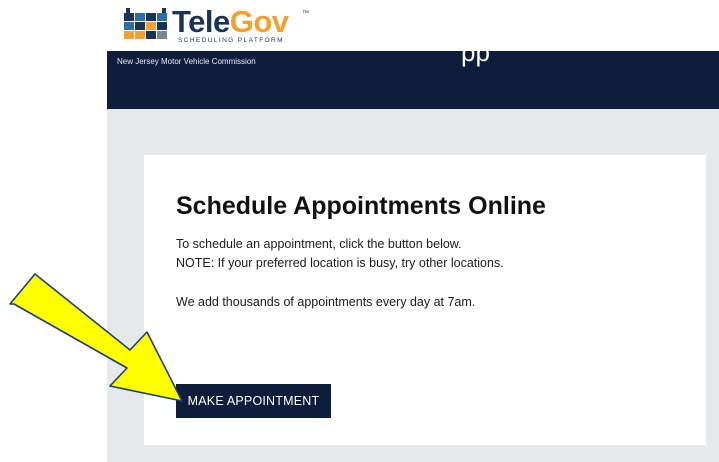 Image resolution: width=719 pixels, height=462 pixels. I want to click on telegov-logo: TeleGov ™ SCHEDULING PLATFORM, so click(224, 25).